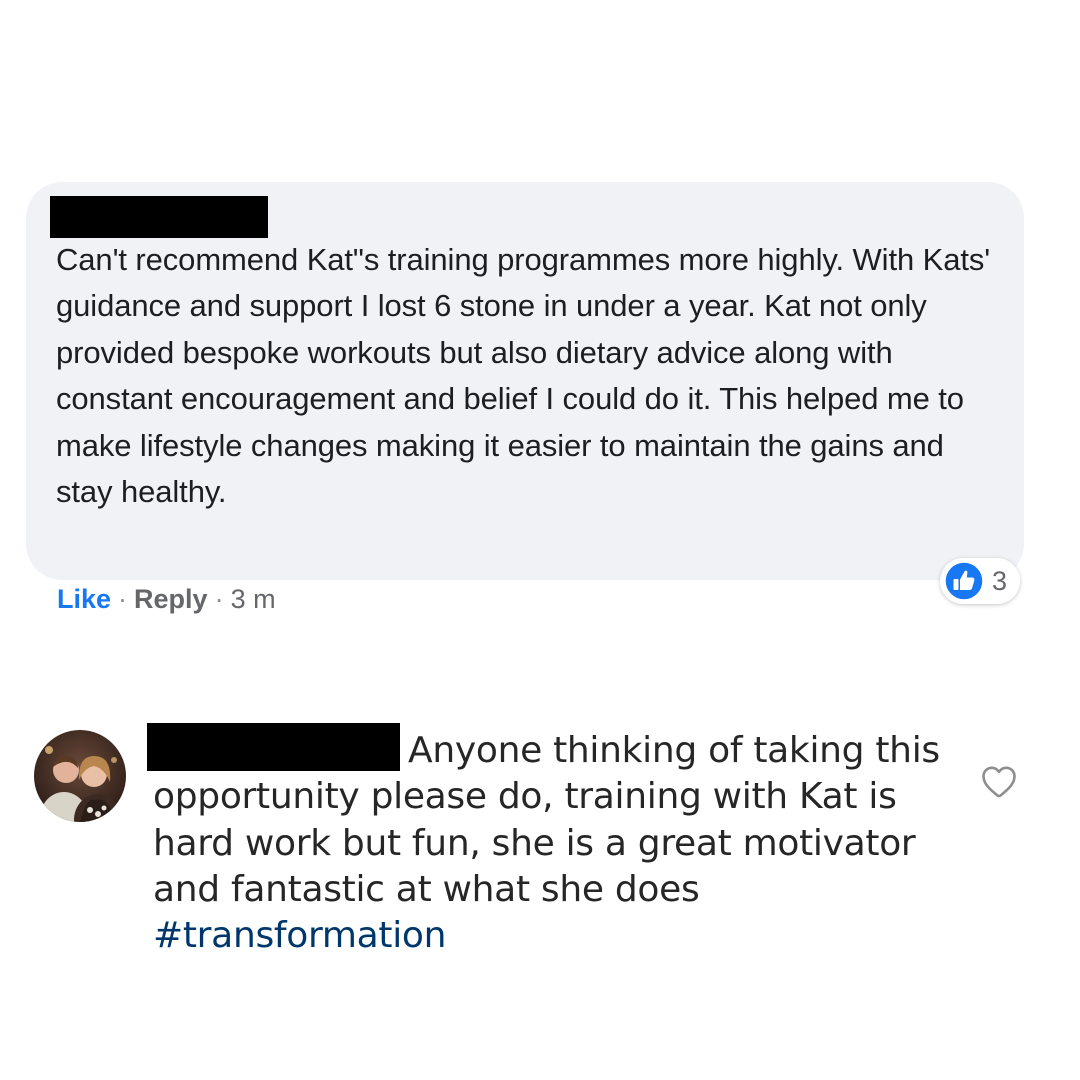 Image resolution: width=1080 pixels, height=1080 pixels. Describe the element at coordinates (1000, 580) in the screenshot. I see `reaction-count: 3` at that location.